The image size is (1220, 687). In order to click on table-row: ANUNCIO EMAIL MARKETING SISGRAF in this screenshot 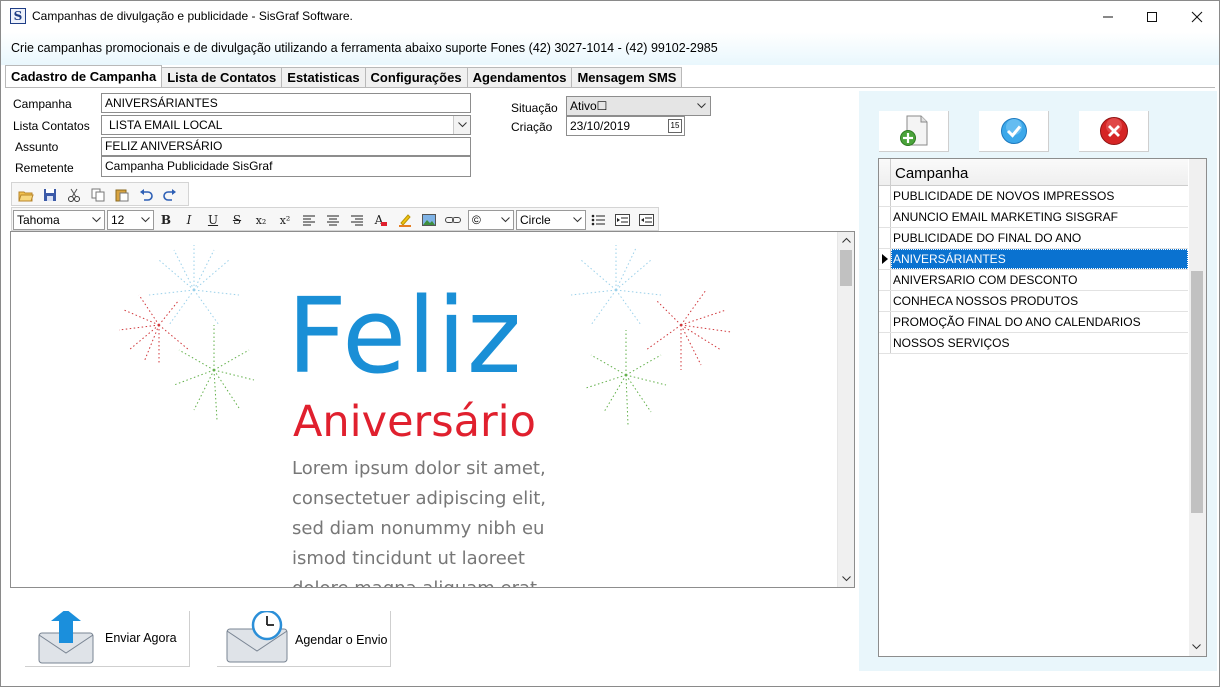, I will do `click(1033, 217)`.